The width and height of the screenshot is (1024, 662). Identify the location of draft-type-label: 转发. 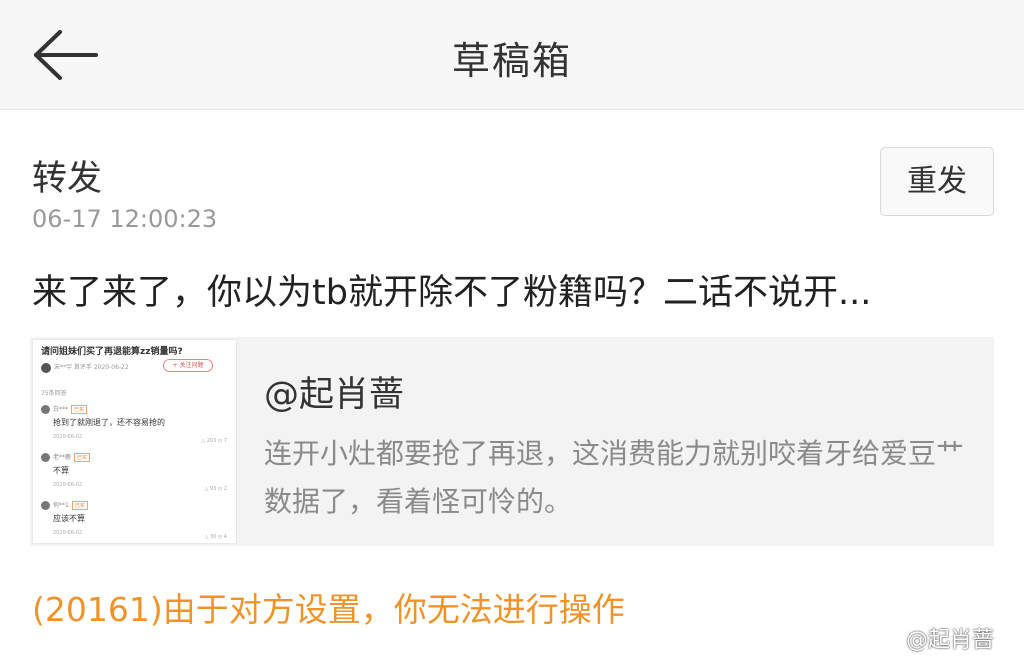
(67, 179).